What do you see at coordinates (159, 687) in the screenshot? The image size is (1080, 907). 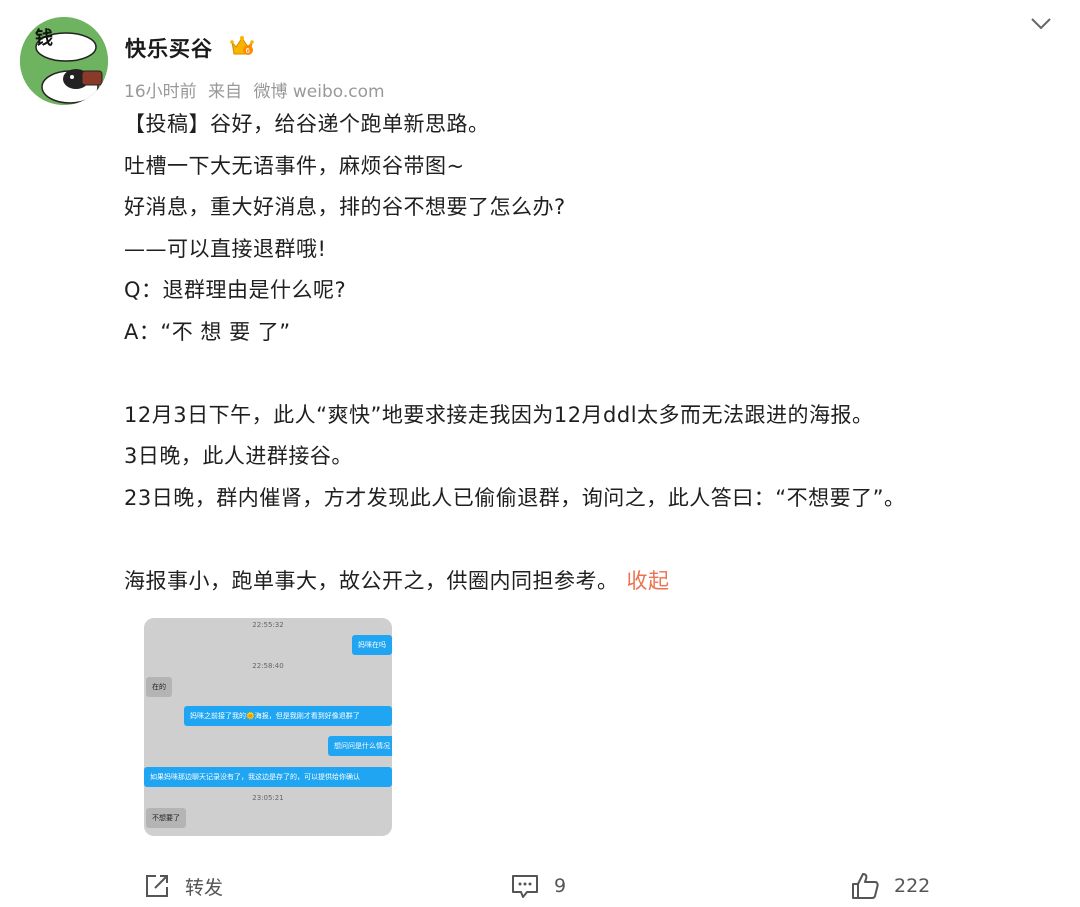 I see `chat-bubble-received: 在的` at bounding box center [159, 687].